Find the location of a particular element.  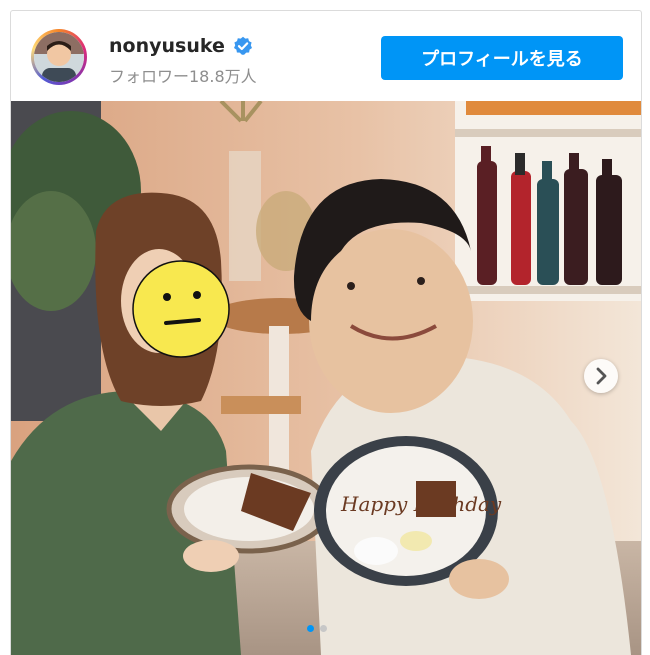

carousel-indicator is located at coordinates (327, 630).